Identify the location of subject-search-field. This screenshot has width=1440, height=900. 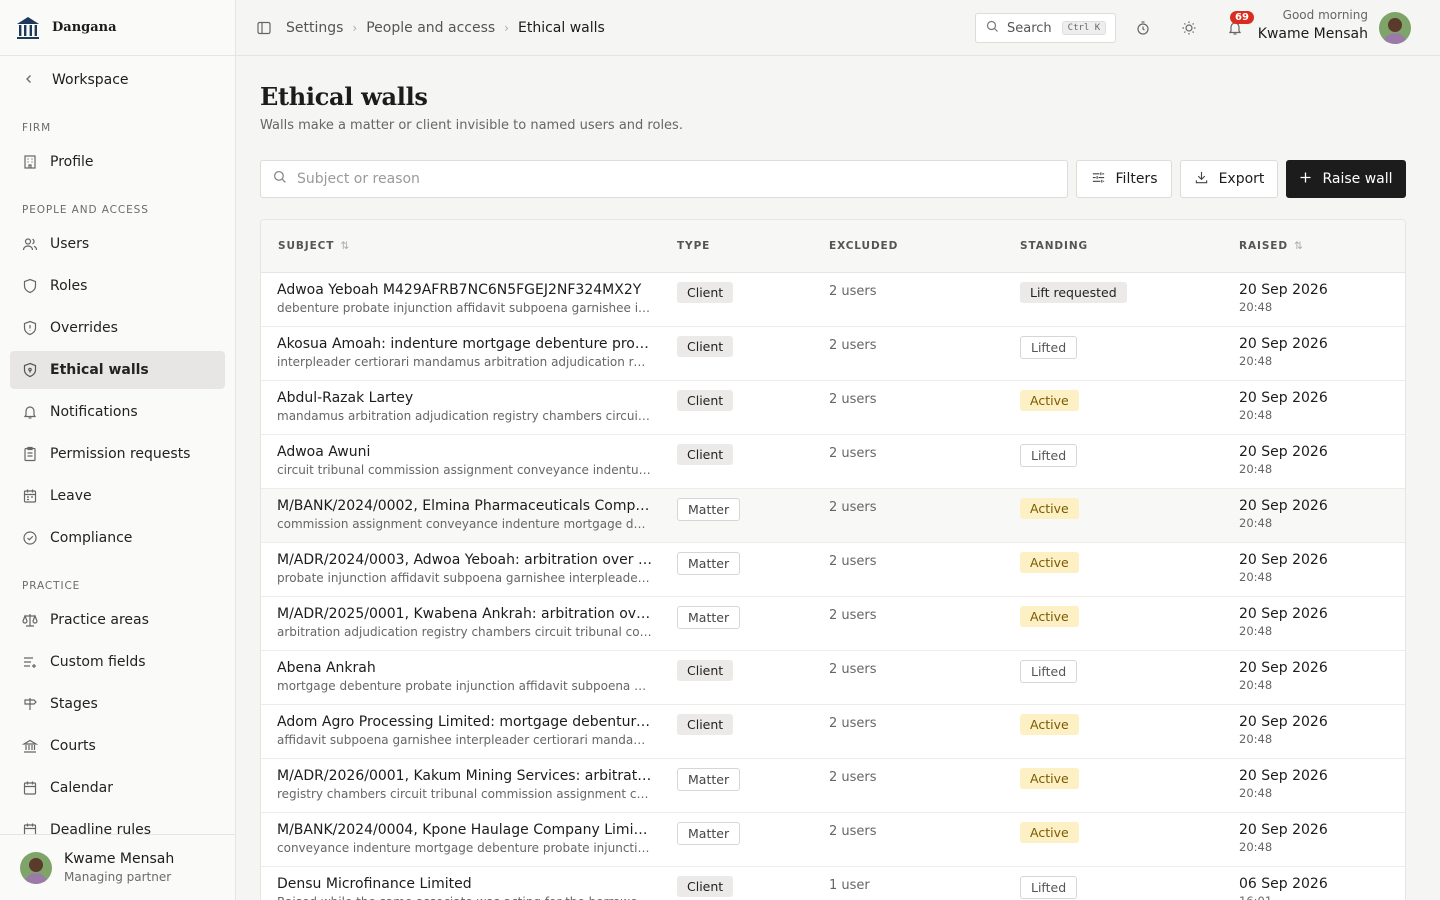
(664, 179).